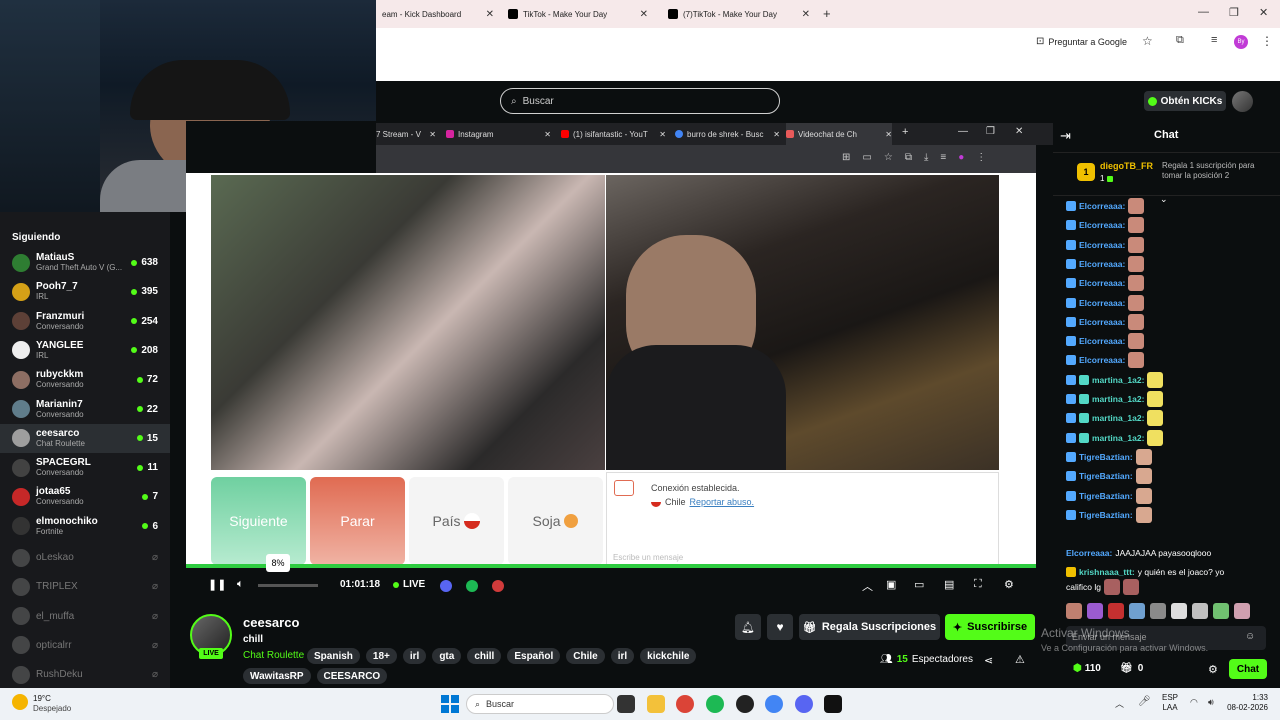 This screenshot has width=1280, height=720. Describe the element at coordinates (85, 586) in the screenshot. I see `sidebar-item-offline: TRIPLEX ⌀` at that location.